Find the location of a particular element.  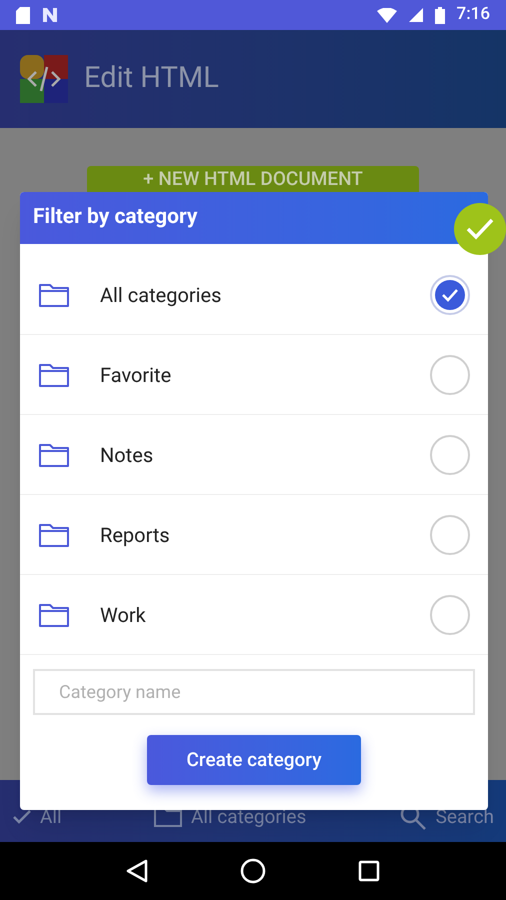

app-title: Edit HTML is located at coordinates (151, 79).